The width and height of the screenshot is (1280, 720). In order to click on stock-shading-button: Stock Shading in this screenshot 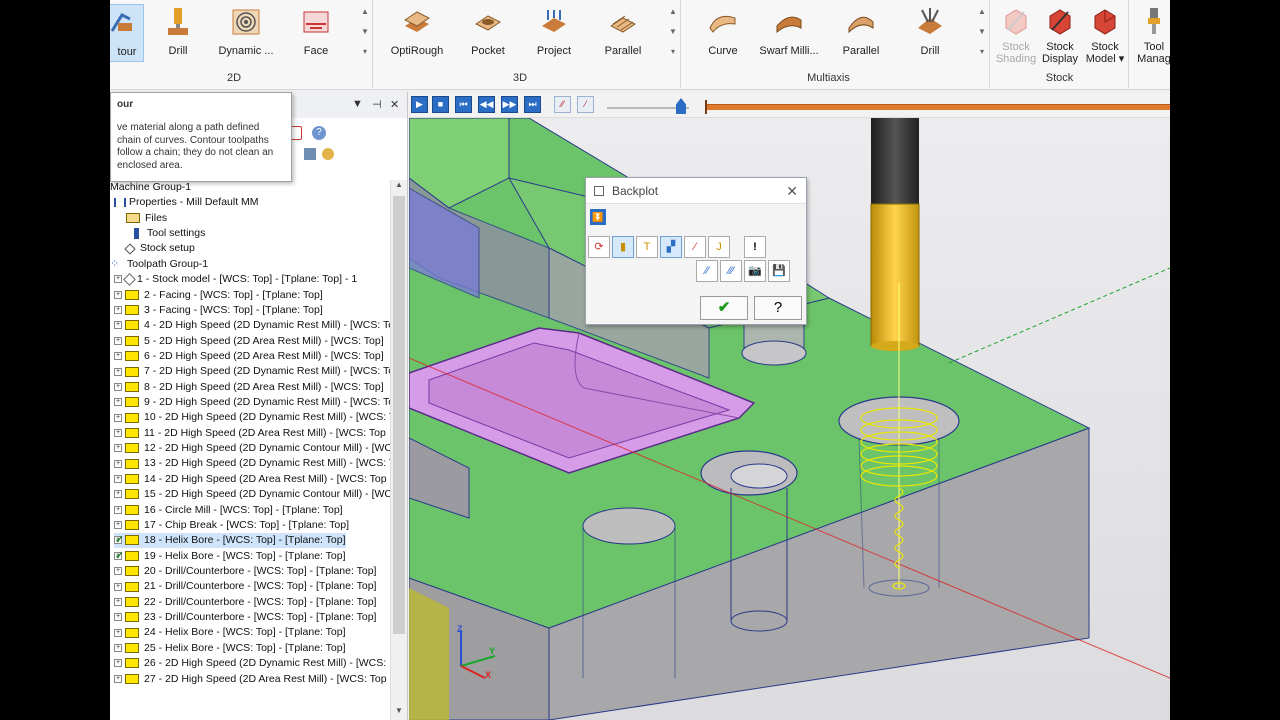, I will do `click(1016, 34)`.